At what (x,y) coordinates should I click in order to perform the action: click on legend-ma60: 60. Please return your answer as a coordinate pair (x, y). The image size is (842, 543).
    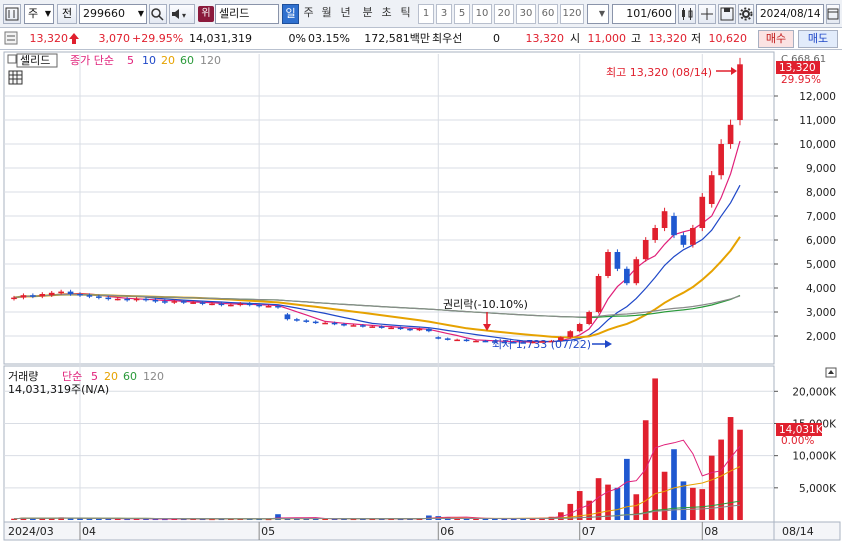
    Looking at the image, I should click on (187, 60).